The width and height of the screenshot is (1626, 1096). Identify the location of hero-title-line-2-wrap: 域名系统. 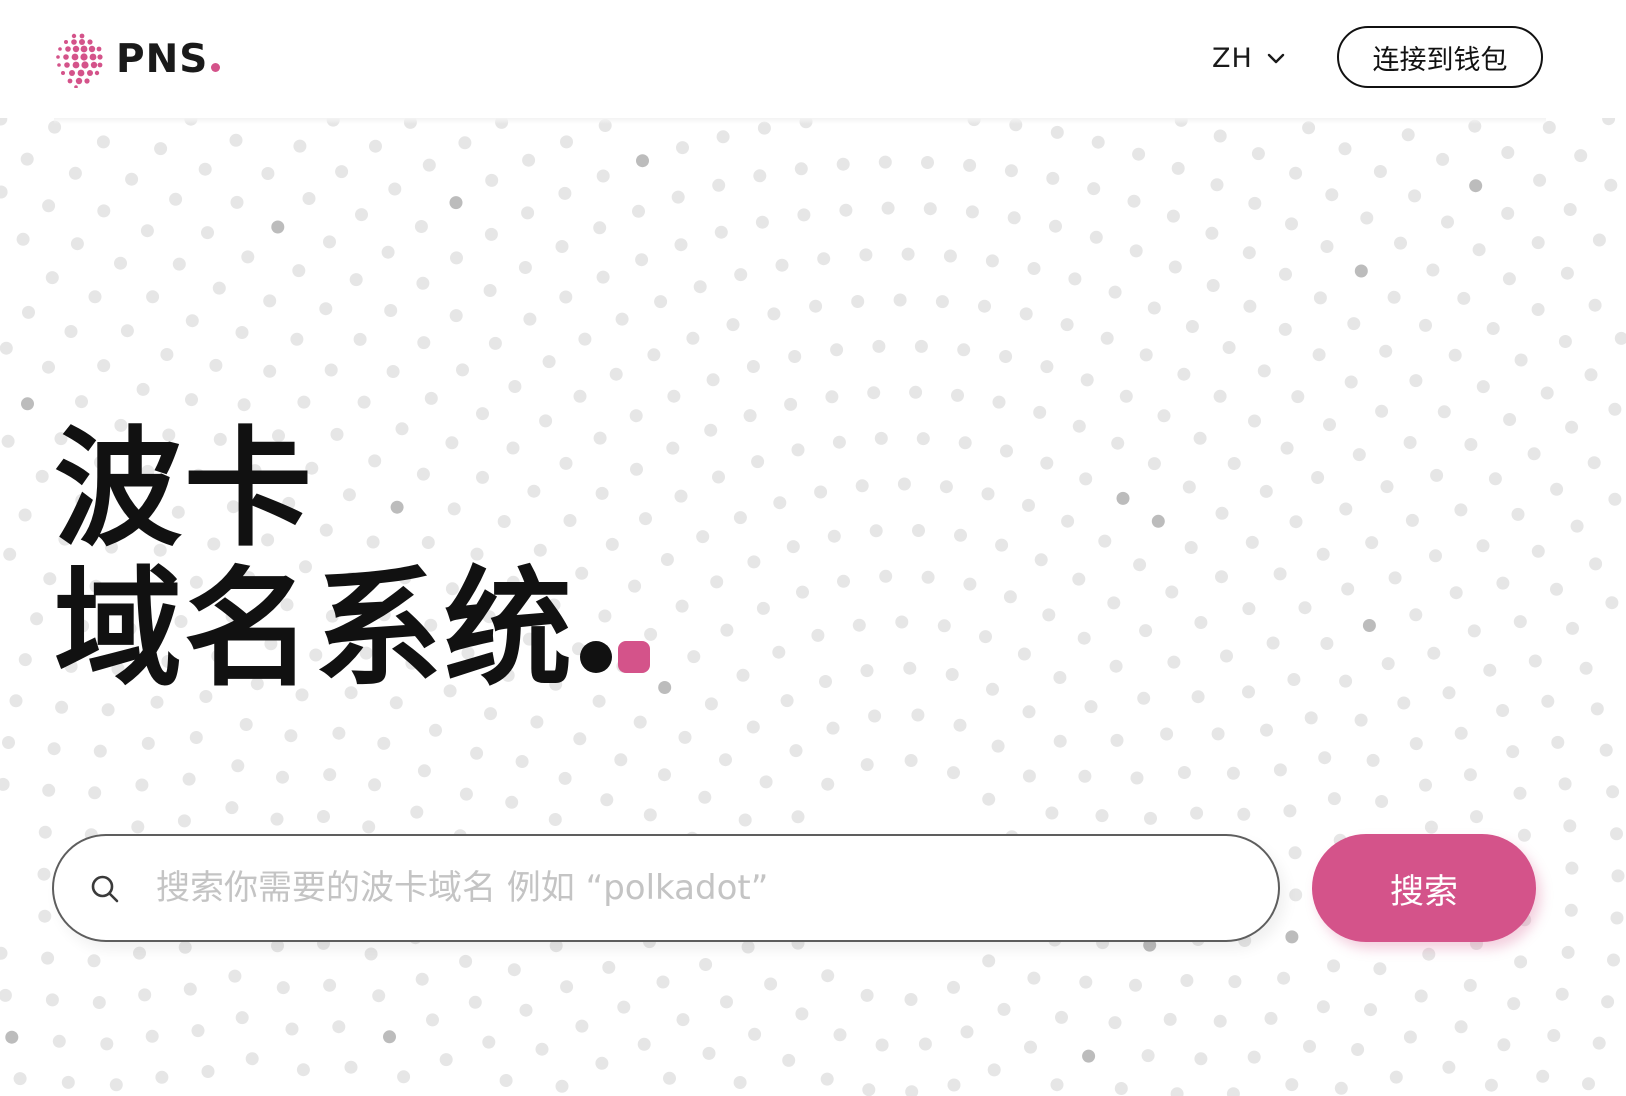
(352, 630).